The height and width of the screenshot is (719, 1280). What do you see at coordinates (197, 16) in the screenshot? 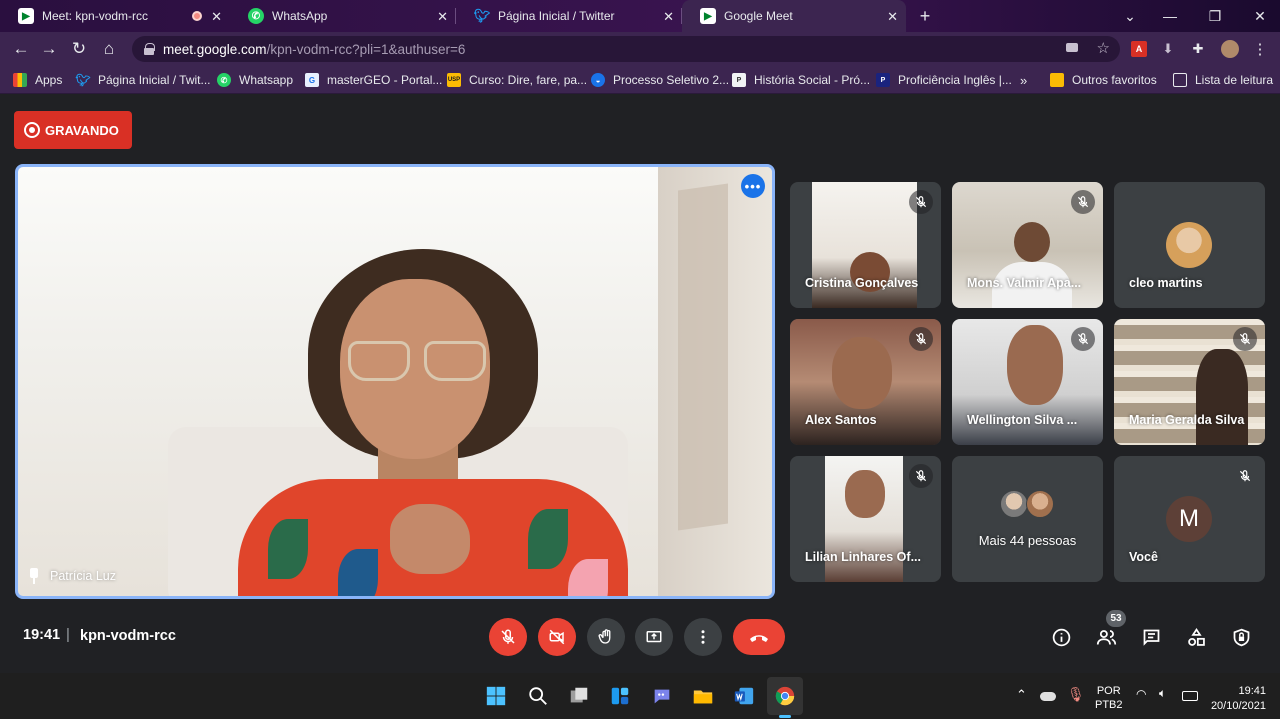
I see `recording-indicator-icon` at bounding box center [197, 16].